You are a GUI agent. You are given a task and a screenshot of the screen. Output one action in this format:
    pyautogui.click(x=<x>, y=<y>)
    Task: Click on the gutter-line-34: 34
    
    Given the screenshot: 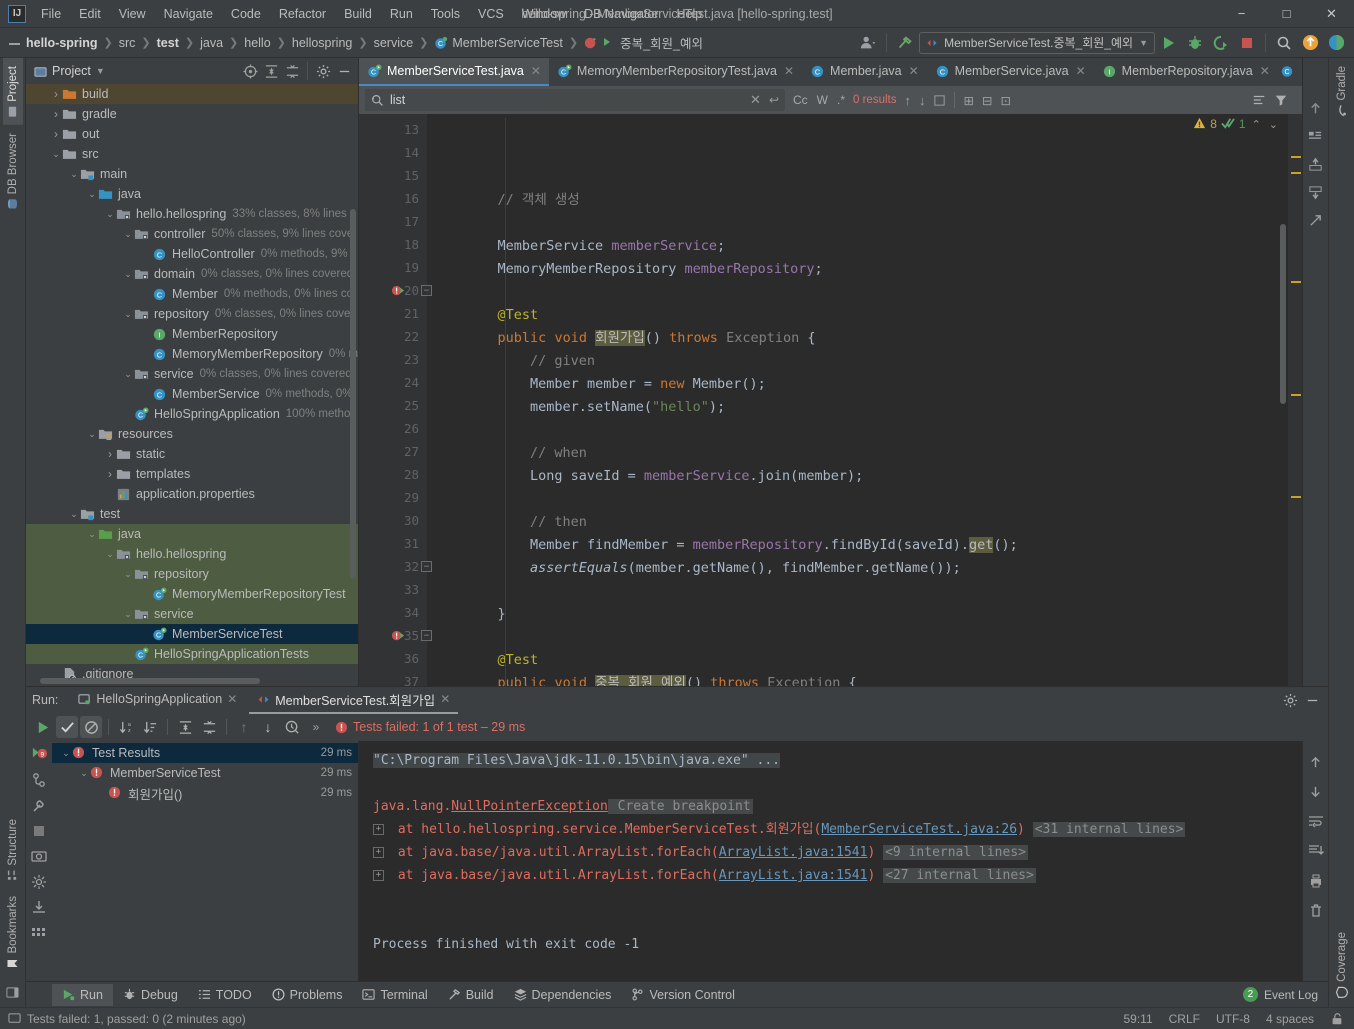 What is the action you would take?
    pyautogui.click(x=393, y=612)
    